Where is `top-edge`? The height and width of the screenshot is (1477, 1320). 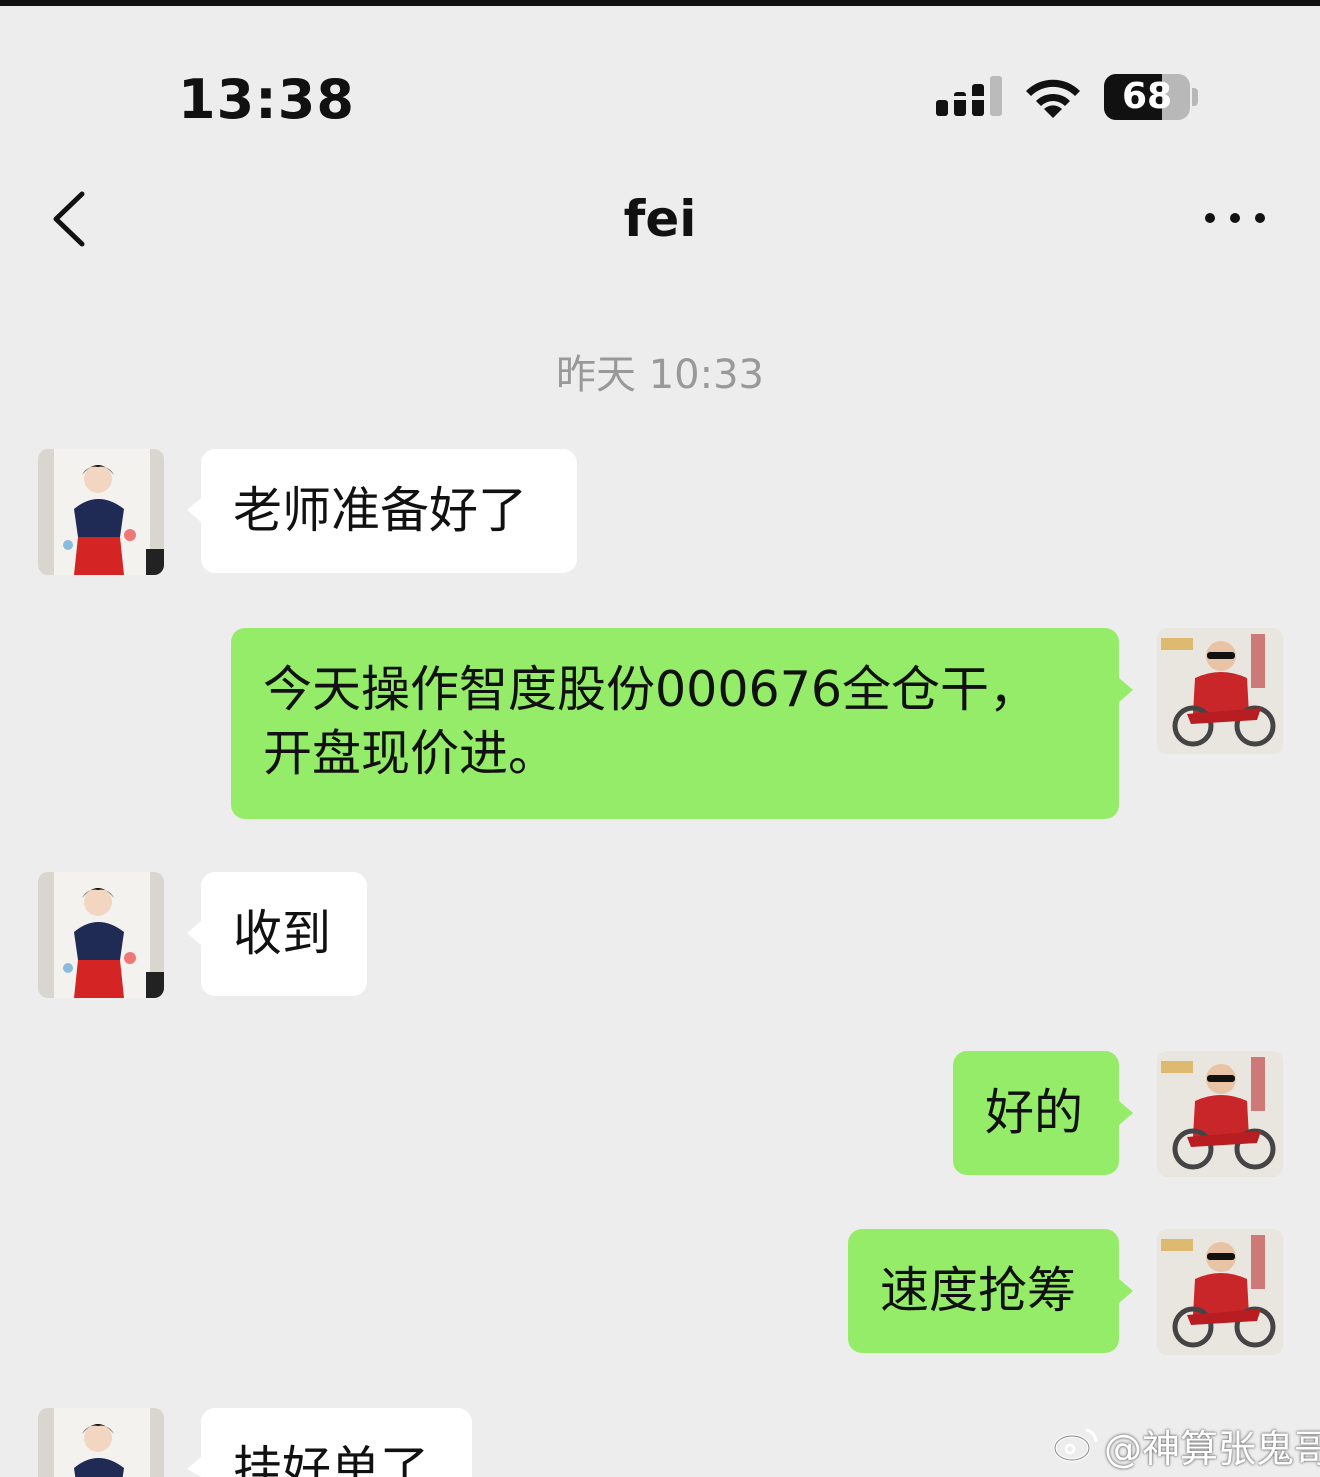 top-edge is located at coordinates (660, 3).